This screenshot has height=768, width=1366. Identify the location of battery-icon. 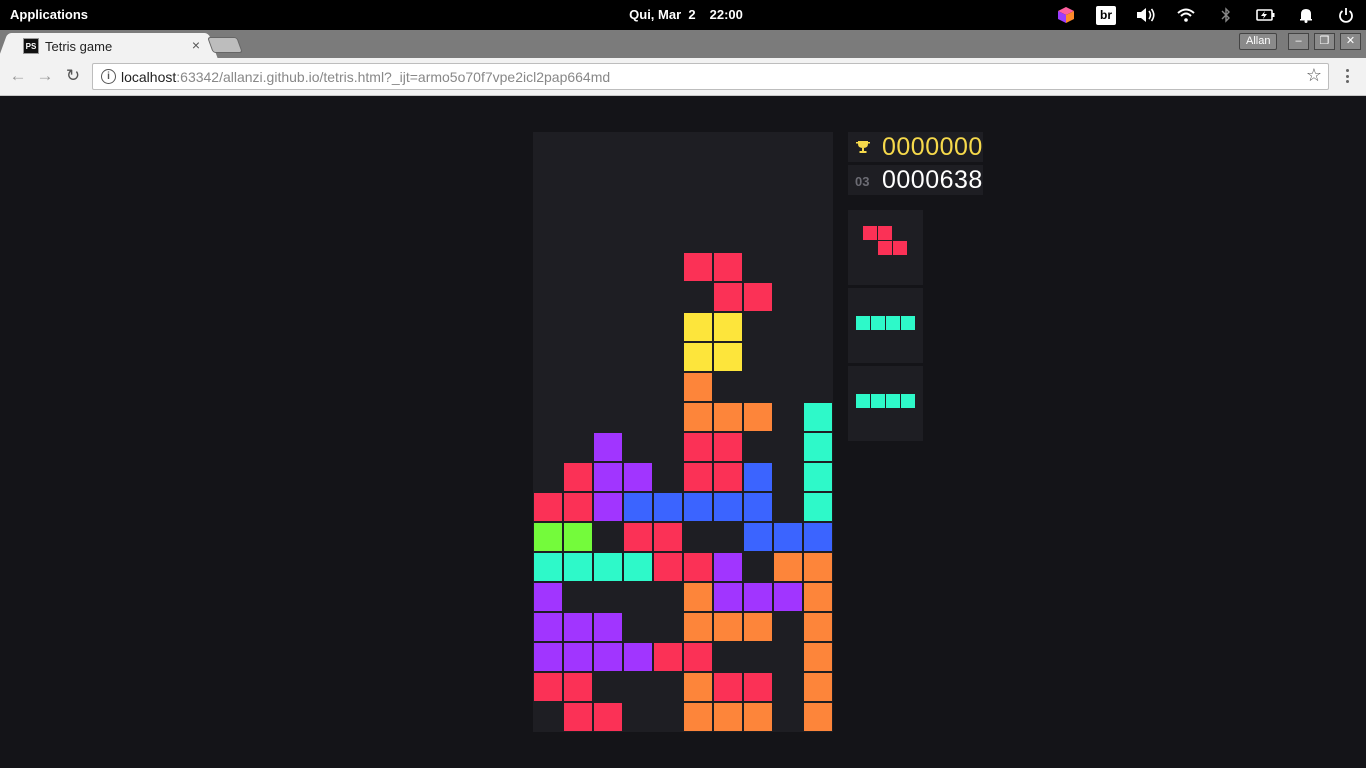
(1266, 15).